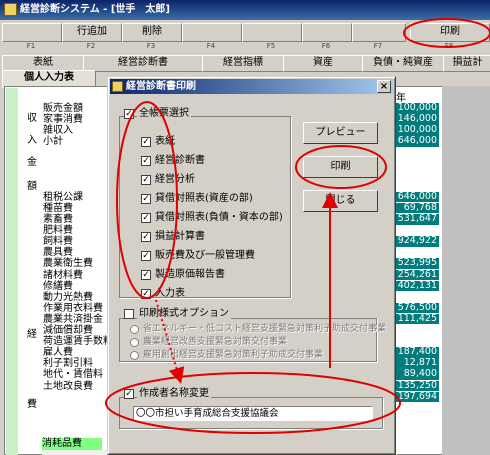  I want to click on creator-name-input: 〇〇市担い手育成総合支援協議会, so click(253, 413).